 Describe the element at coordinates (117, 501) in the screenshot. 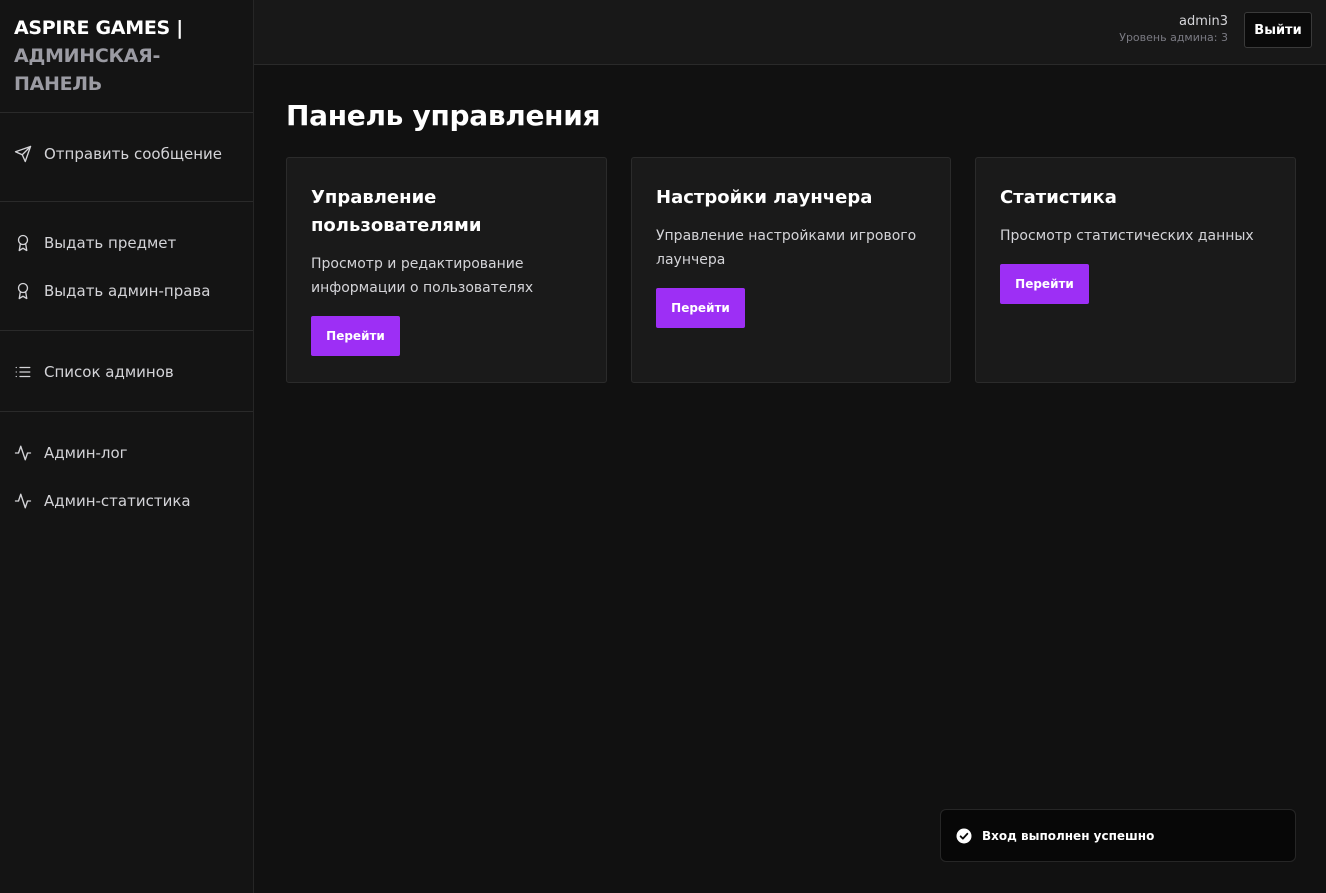

I see `sidebar-item-label: Админ-статистика` at that location.